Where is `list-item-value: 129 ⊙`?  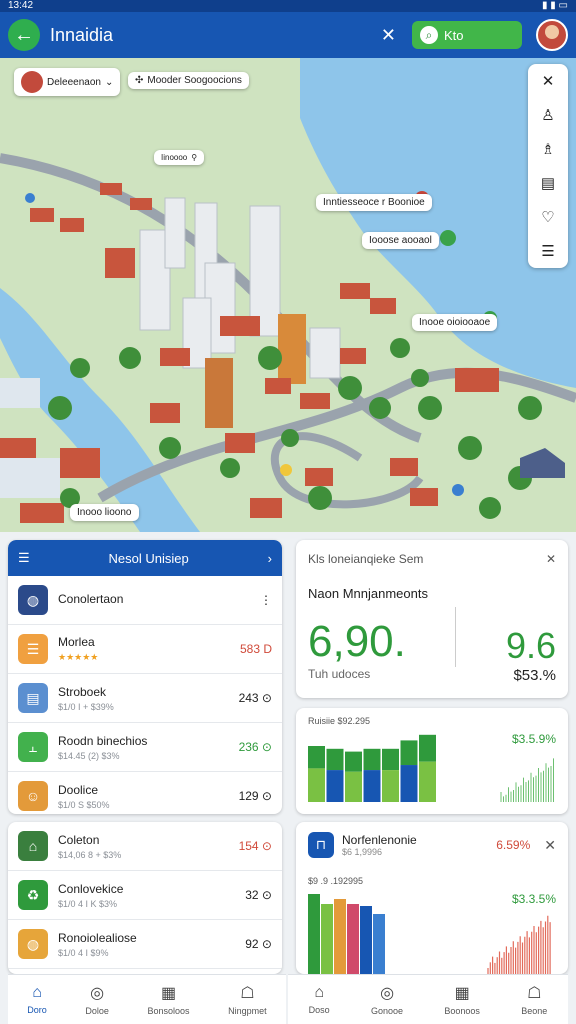
list-item-value: 129 ⊙ is located at coordinates (255, 796).